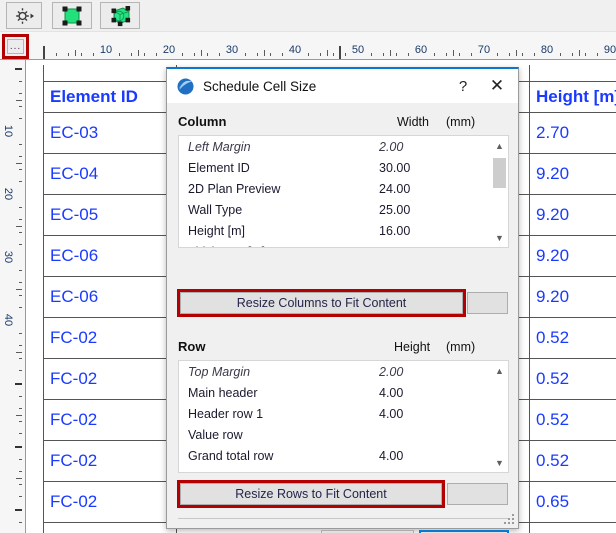  I want to click on ruler-label: 40, so click(295, 50).